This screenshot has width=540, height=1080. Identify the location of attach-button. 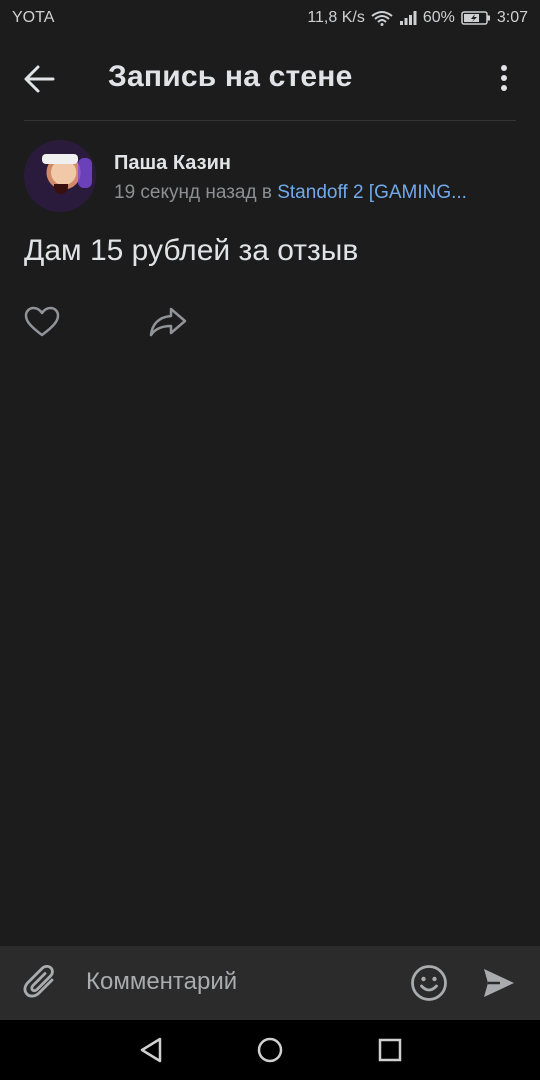
(41, 985).